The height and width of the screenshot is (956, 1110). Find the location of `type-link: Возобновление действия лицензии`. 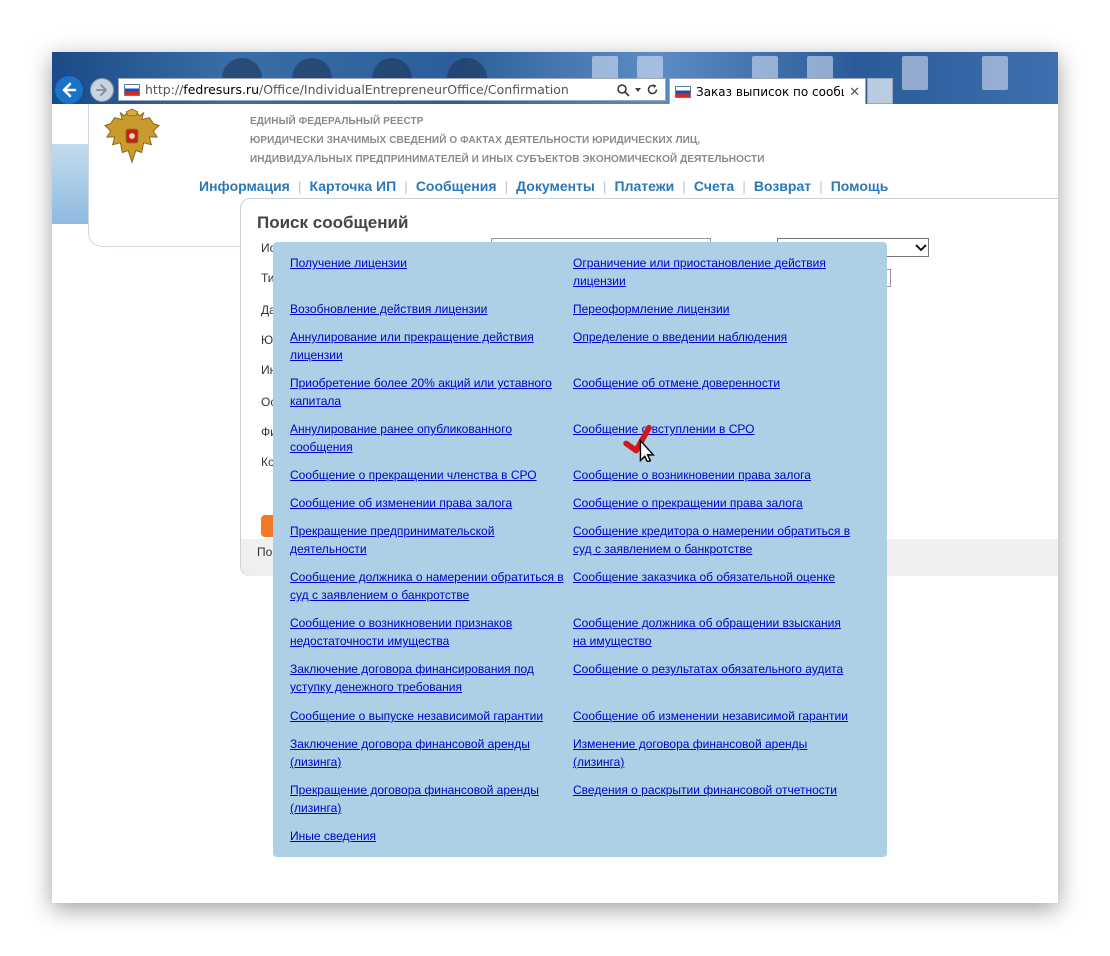

type-link: Возобновление действия лицензии is located at coordinates (428, 309).